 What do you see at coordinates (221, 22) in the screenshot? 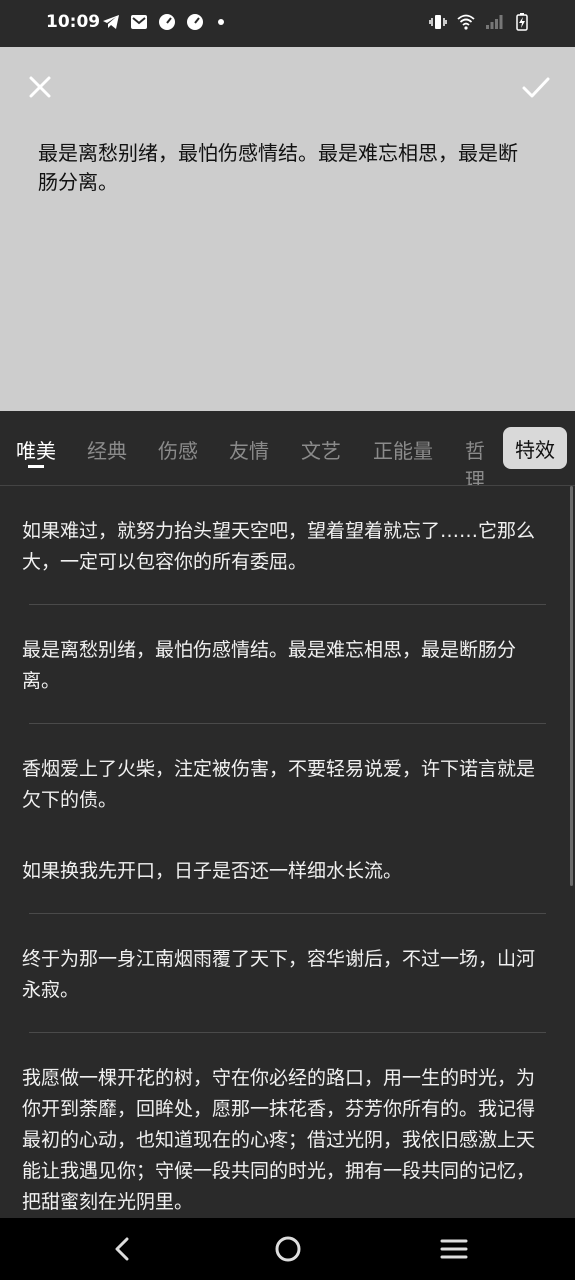
I see `more-notifications-dot-icon` at bounding box center [221, 22].